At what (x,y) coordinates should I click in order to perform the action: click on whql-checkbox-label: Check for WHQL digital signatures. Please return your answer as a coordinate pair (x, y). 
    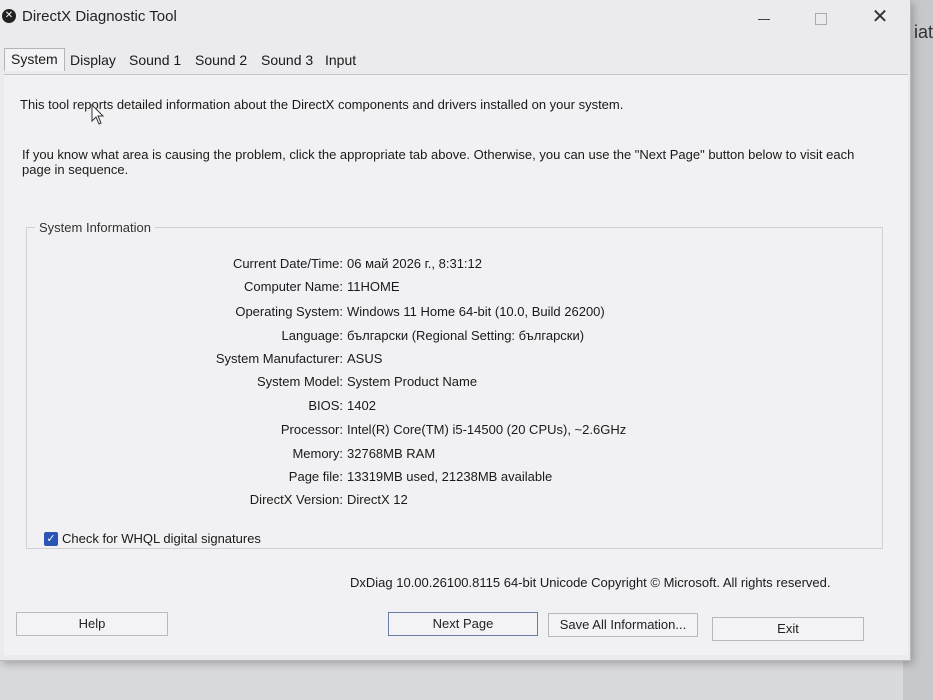
    Looking at the image, I should click on (161, 538).